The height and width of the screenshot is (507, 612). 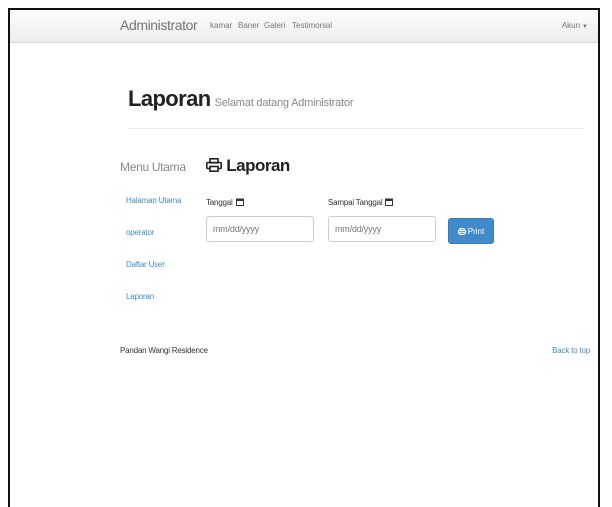 I want to click on nav-link-galeri: Galeri, so click(x=274, y=25).